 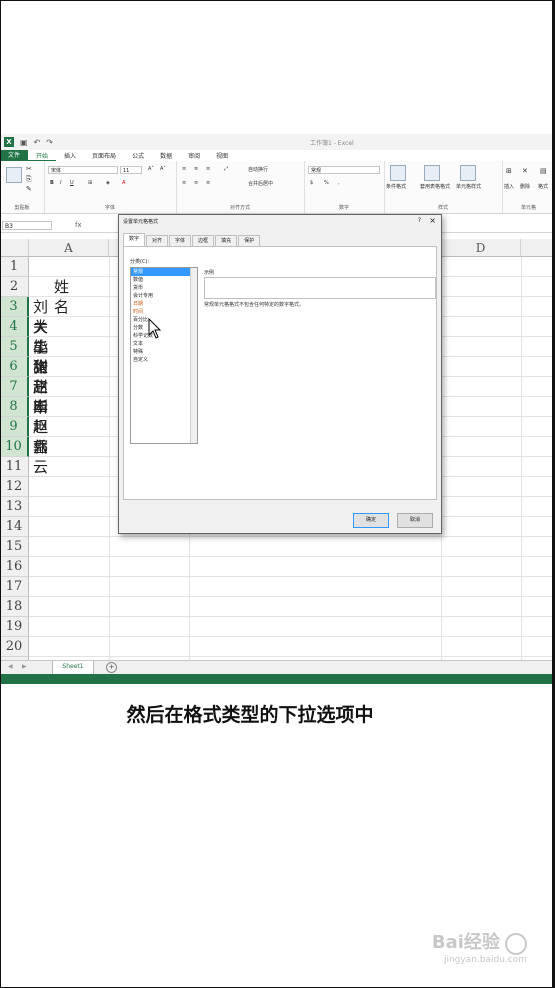 I want to click on delete-cells-button: 删除, so click(x=525, y=186).